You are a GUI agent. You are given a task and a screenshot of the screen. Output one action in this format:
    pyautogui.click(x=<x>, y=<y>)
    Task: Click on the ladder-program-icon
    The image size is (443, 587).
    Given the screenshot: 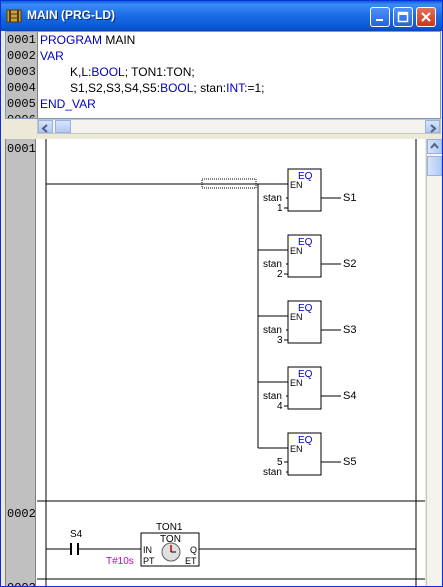 What is the action you would take?
    pyautogui.click(x=14, y=16)
    